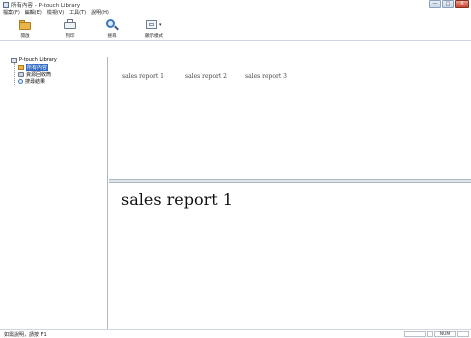  I want to click on tree-item-search-results: 搜尋結果, so click(31, 81).